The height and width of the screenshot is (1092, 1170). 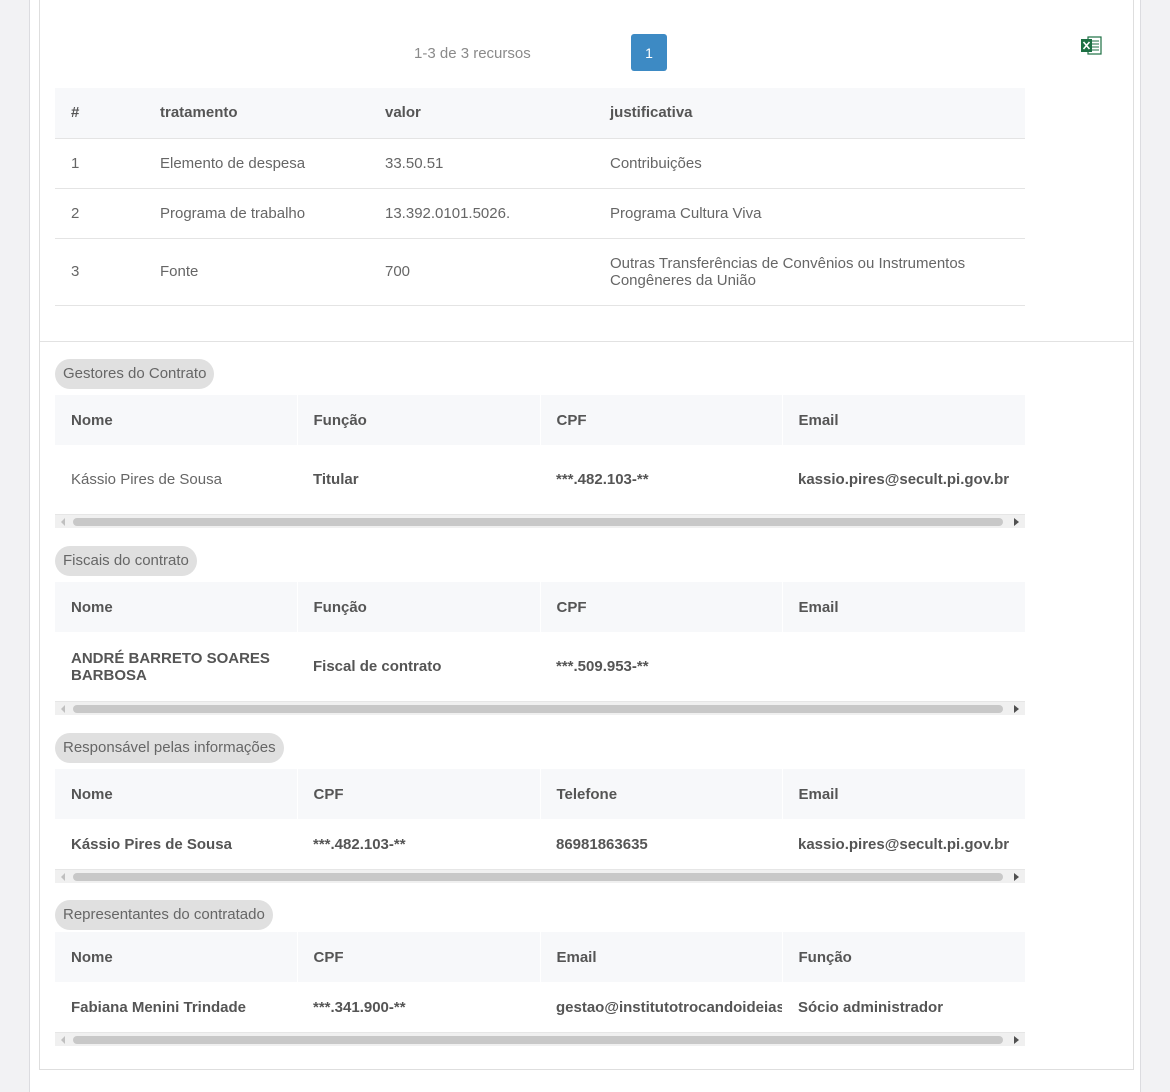 I want to click on table-cell: Programa Cultura Viva, so click(x=809, y=212).